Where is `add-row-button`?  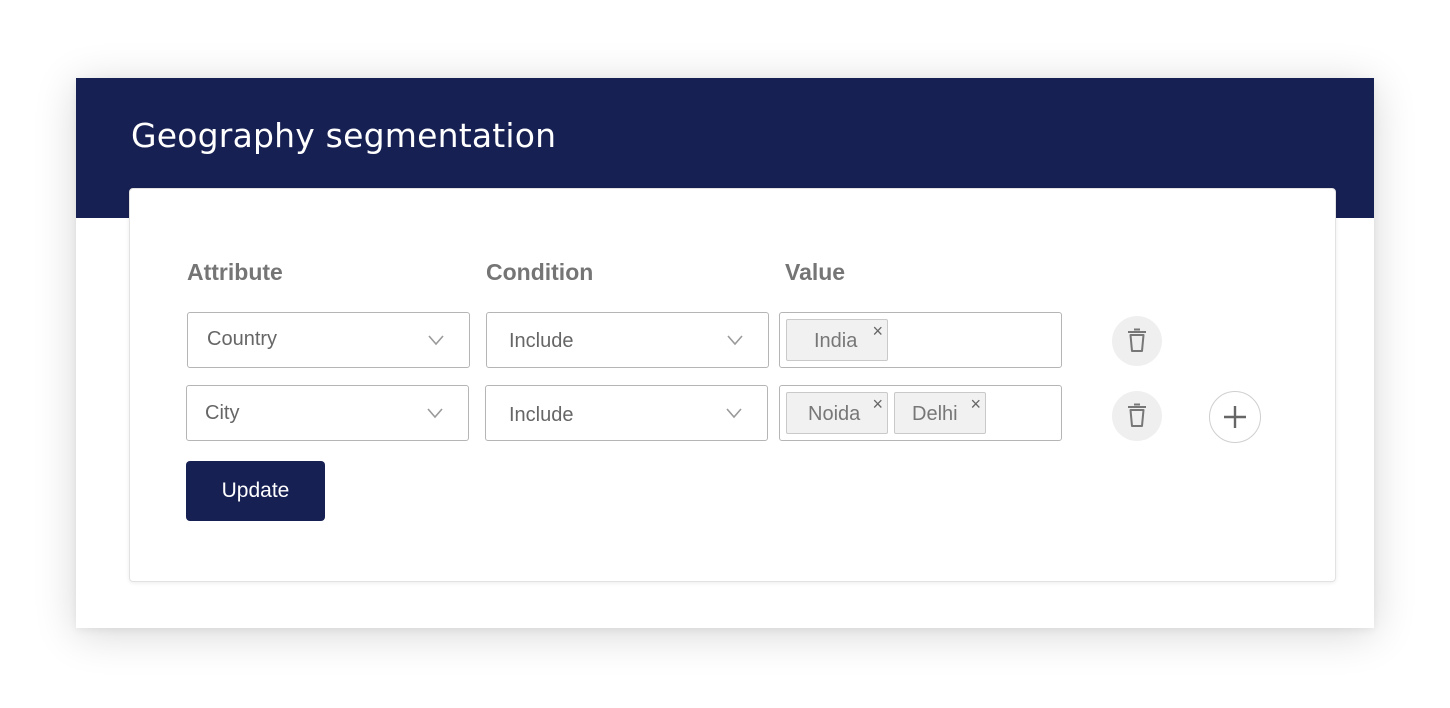 add-row-button is located at coordinates (1235, 417).